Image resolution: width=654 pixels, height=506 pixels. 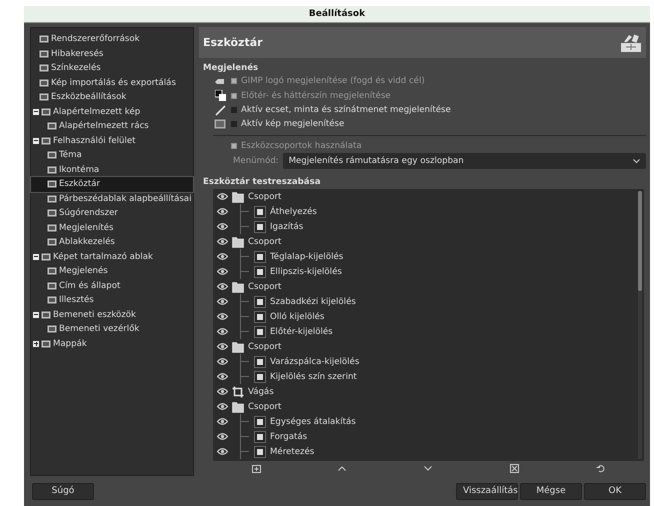 What do you see at coordinates (313, 377) in the screenshot?
I see `tool-label: Kijelölés szín szerint` at bounding box center [313, 377].